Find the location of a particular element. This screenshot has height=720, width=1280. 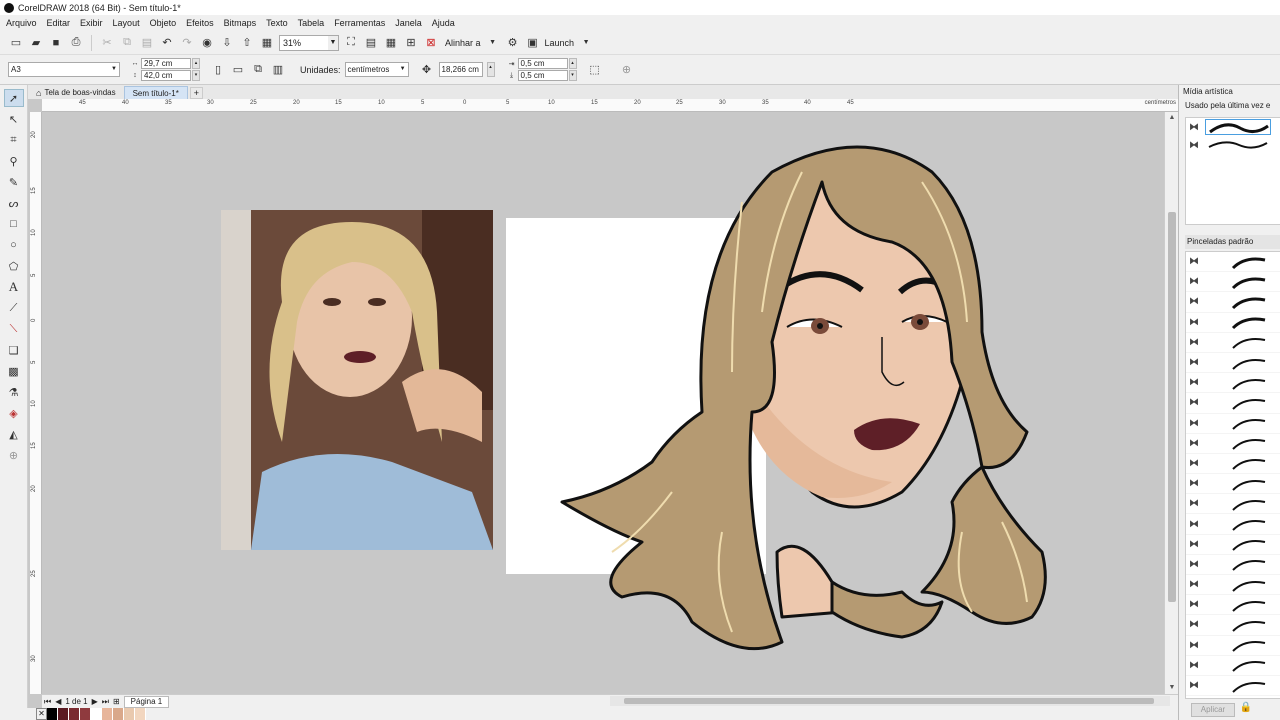

first-page-icon: ⏮ is located at coordinates (47, 702).